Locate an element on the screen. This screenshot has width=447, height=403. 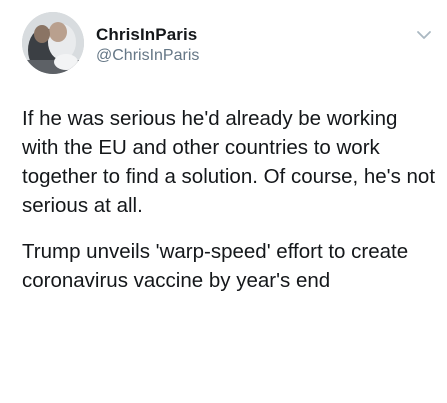
avatar is located at coordinates (53, 43).